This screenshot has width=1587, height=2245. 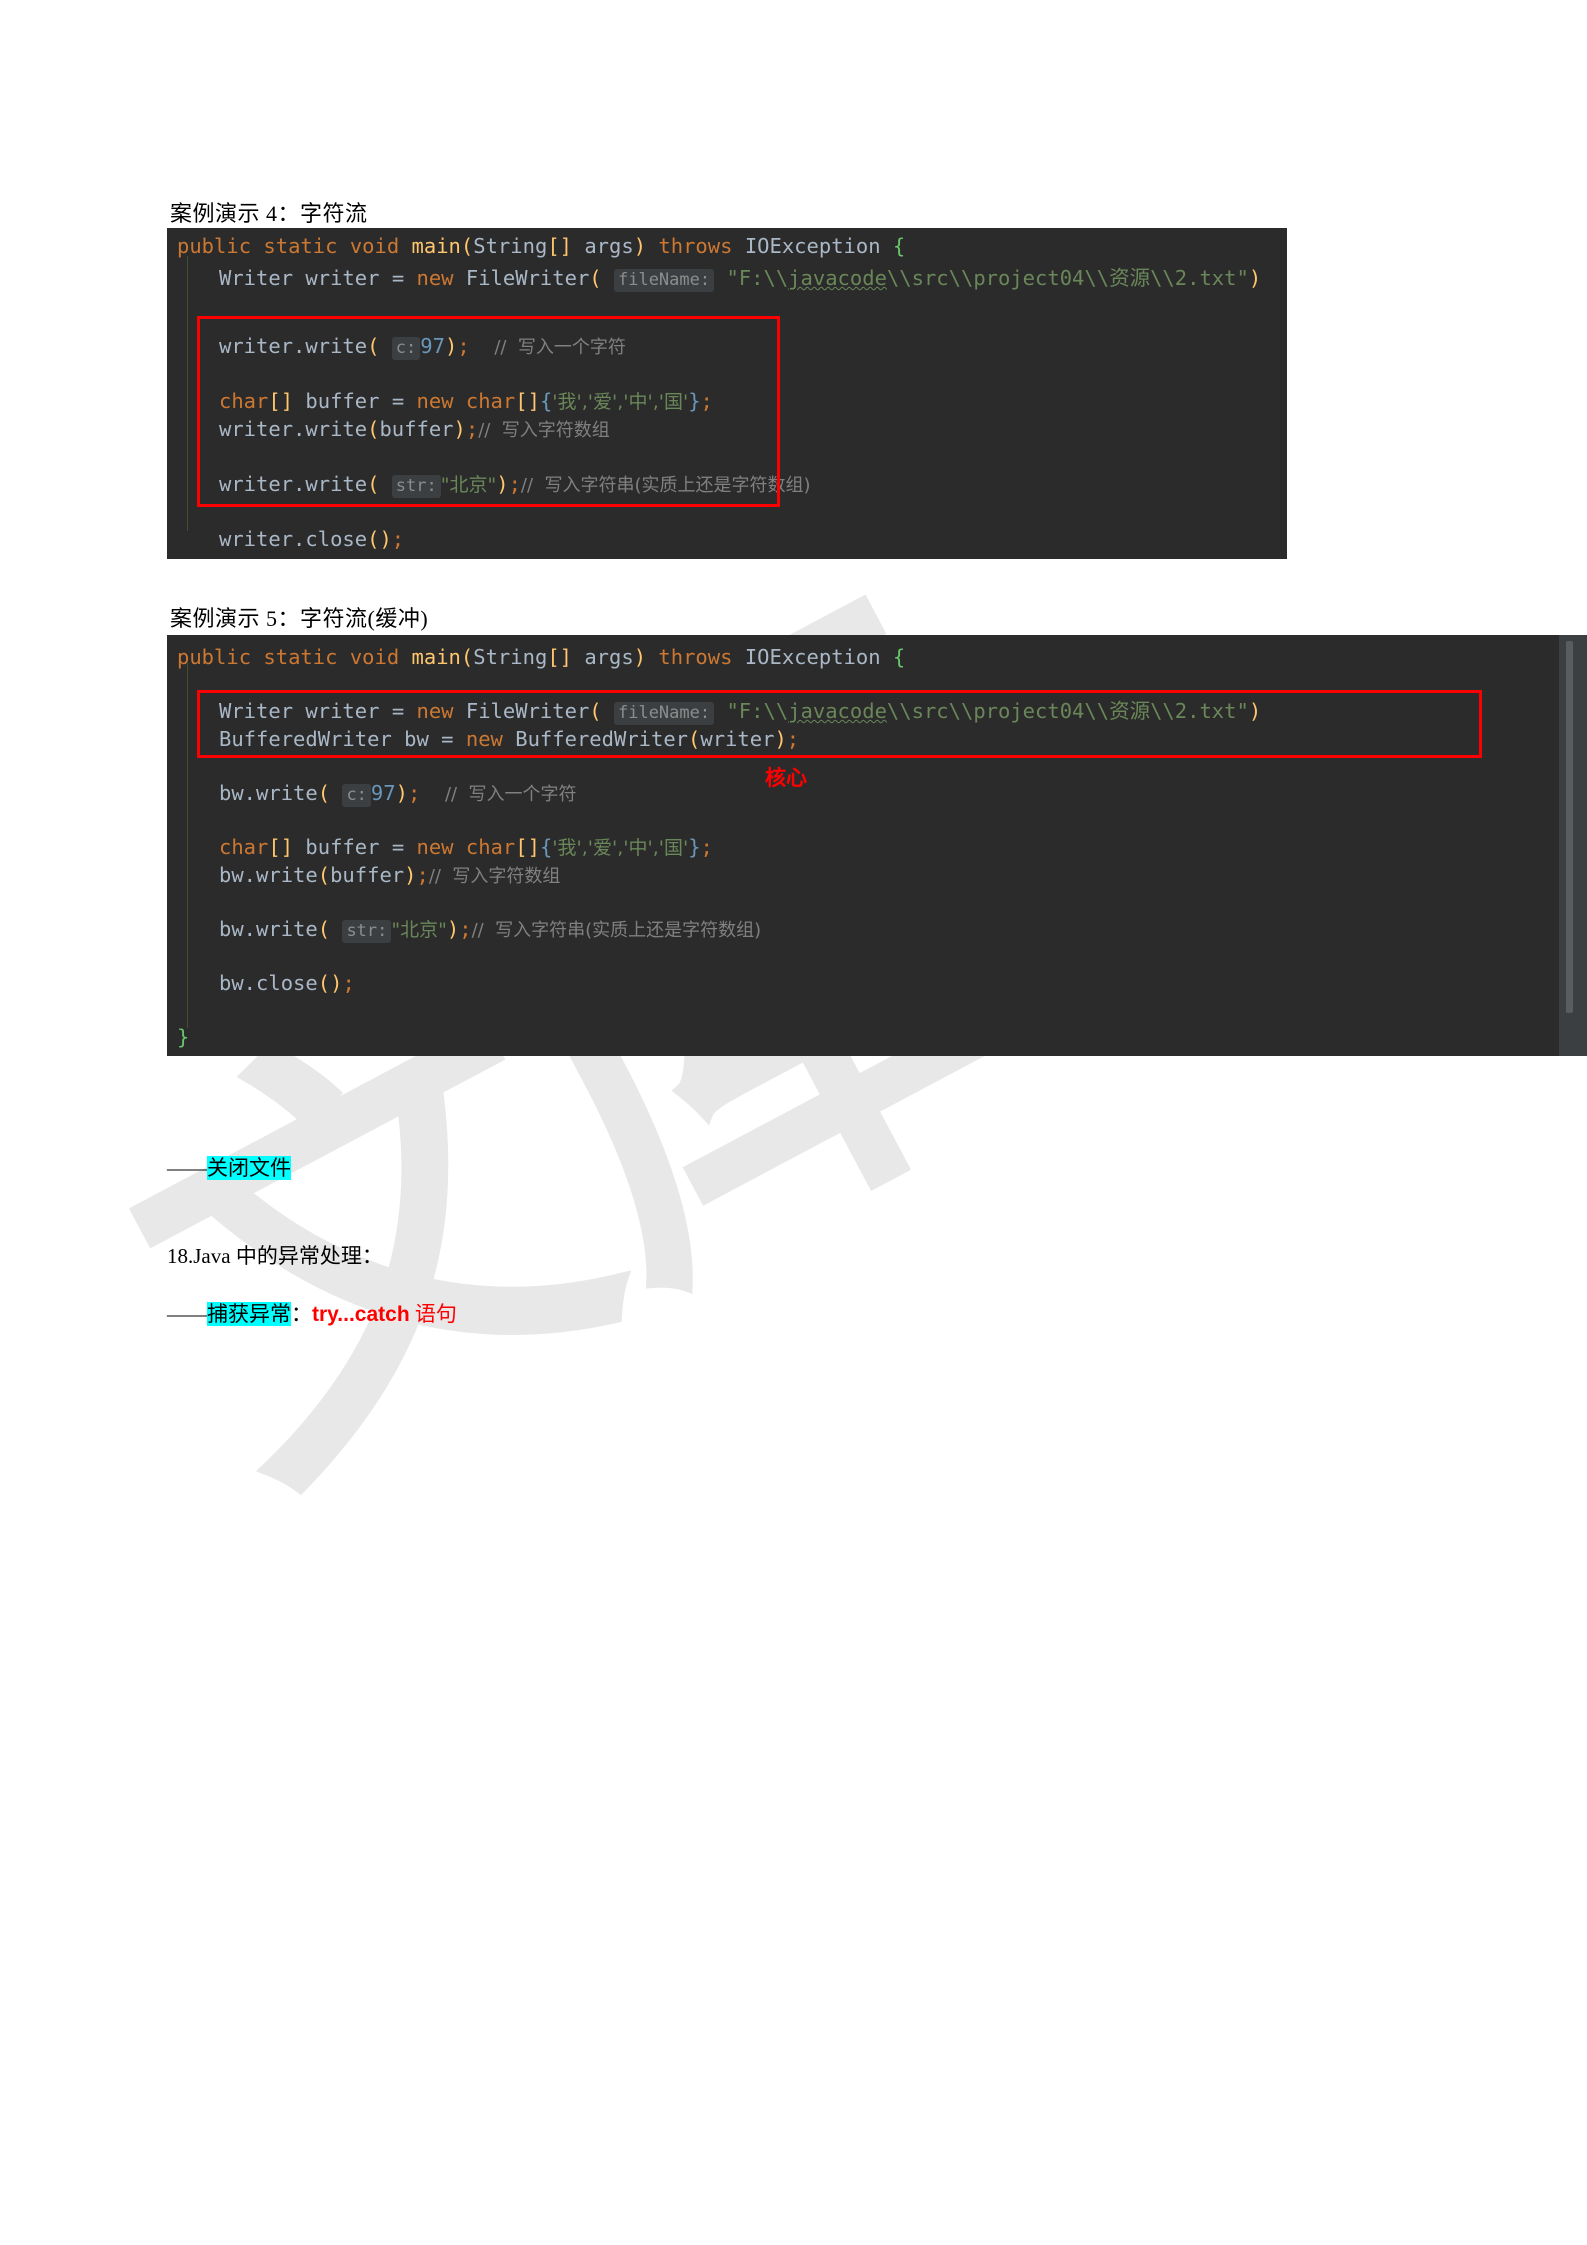 What do you see at coordinates (737, 739) in the screenshot?
I see `token-writer-arg: writer` at bounding box center [737, 739].